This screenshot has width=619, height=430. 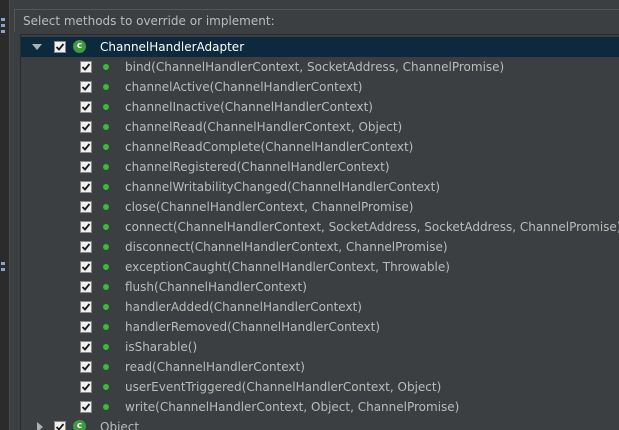 I want to click on object-class-checkbox, so click(x=60, y=425).